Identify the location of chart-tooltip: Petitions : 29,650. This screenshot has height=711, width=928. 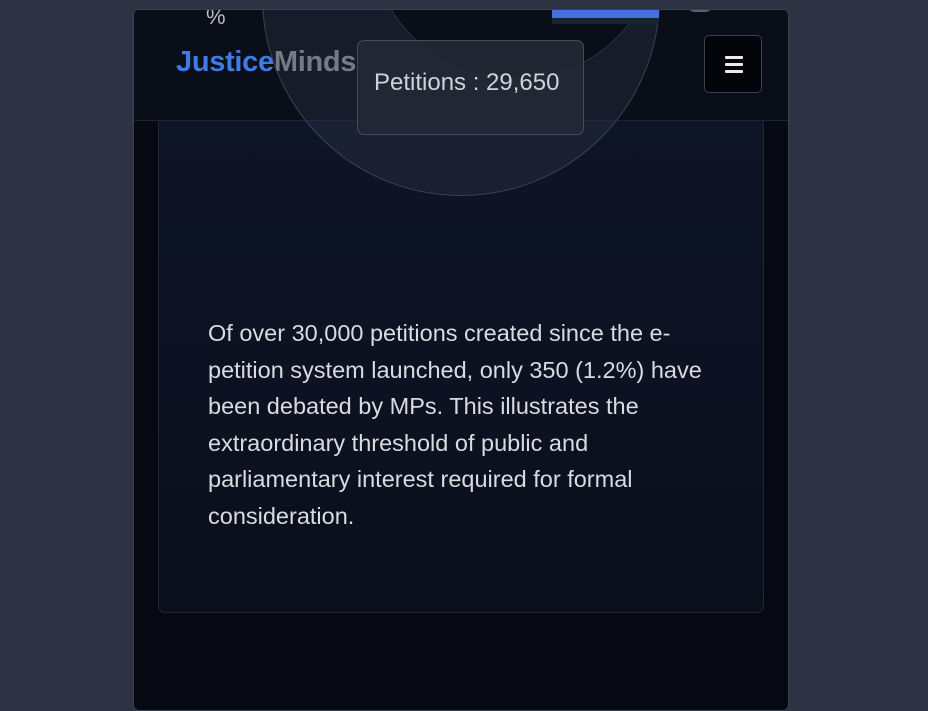
(470, 87).